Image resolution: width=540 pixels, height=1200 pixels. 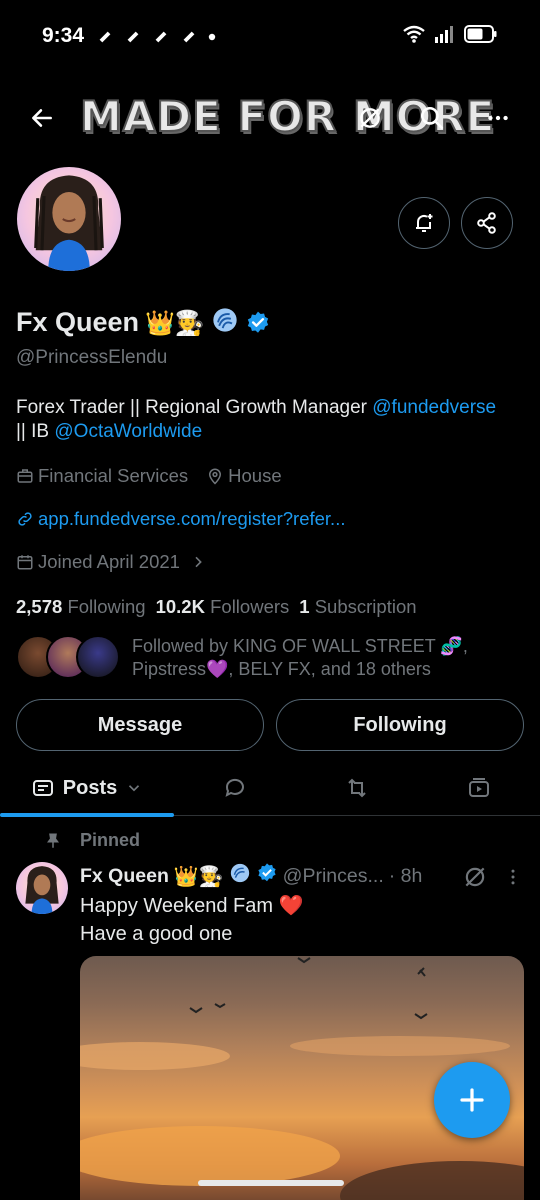 I want to click on avatar-illustration, so click(x=69, y=223).